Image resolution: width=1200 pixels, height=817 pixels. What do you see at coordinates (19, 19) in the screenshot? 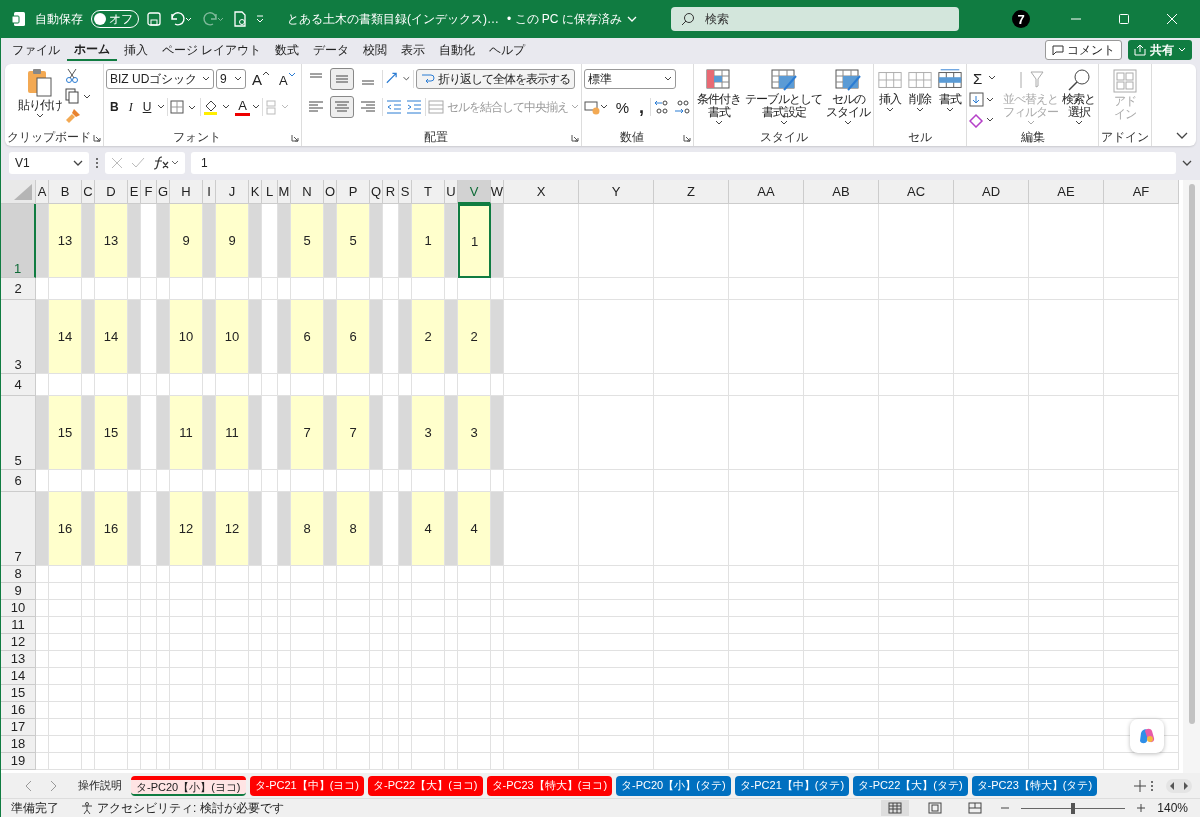
I see `app-icon` at bounding box center [19, 19].